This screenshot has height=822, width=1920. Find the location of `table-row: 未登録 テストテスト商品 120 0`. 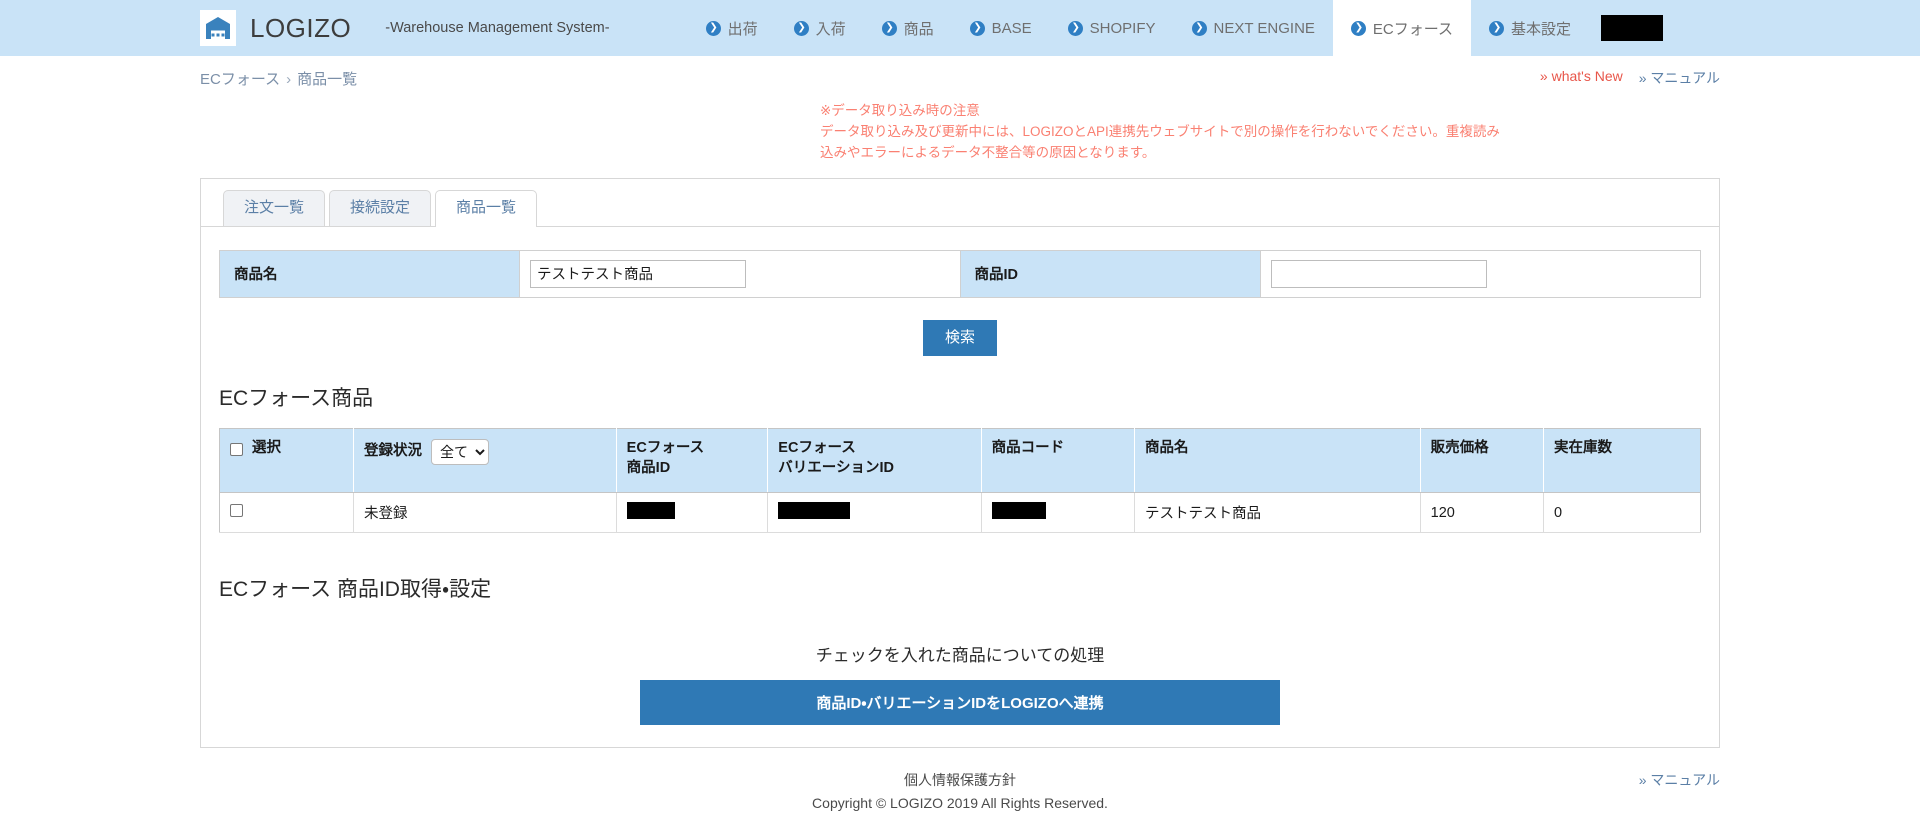

table-row: 未登録 テストテスト商品 120 0 is located at coordinates (960, 513).